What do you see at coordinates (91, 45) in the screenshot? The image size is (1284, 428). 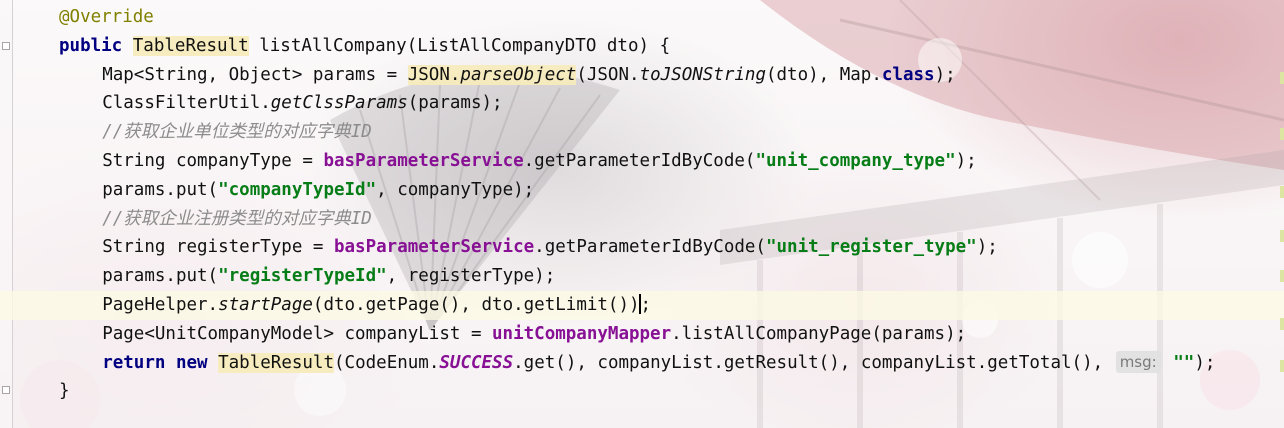 I see `code-token: public` at bounding box center [91, 45].